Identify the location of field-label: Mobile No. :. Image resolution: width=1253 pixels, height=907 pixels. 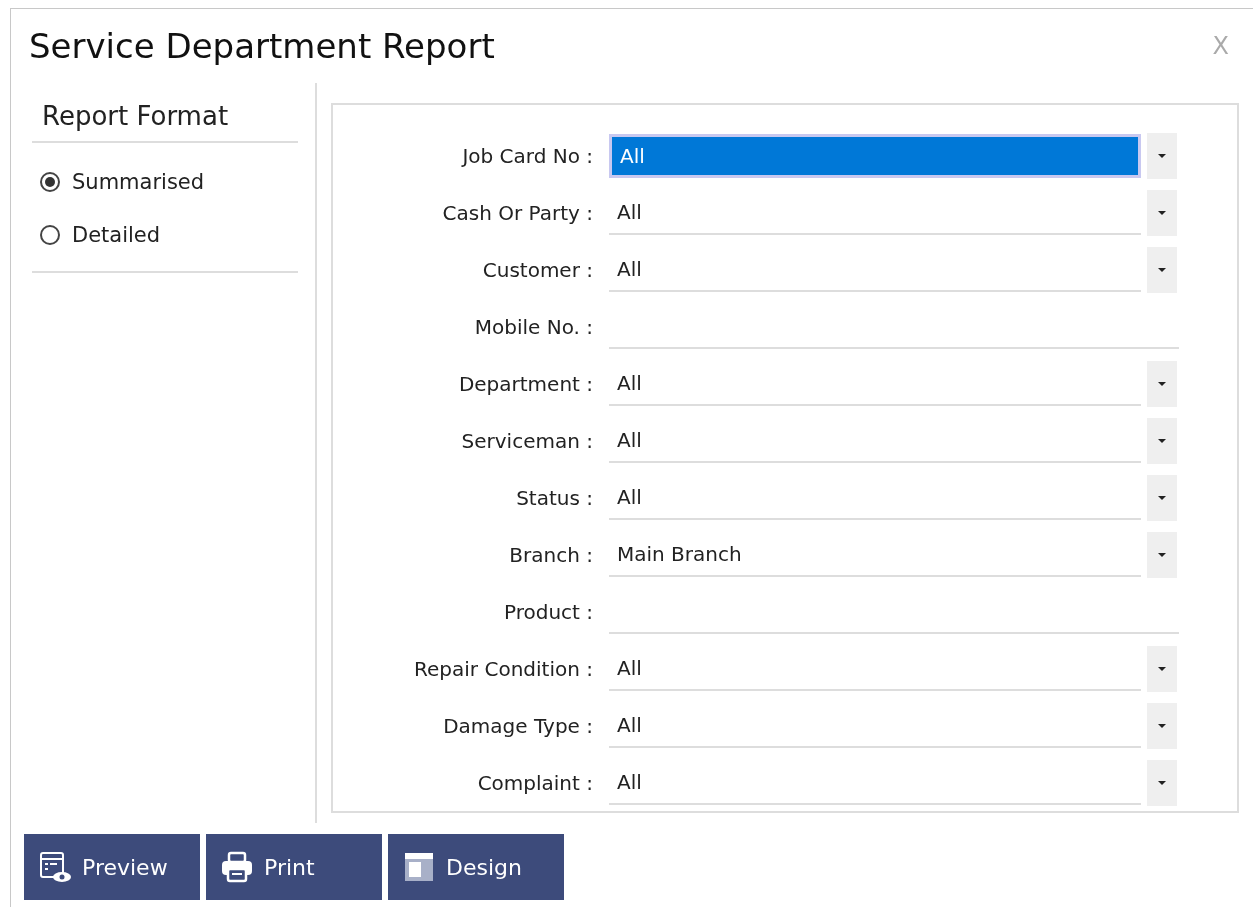
(533, 326).